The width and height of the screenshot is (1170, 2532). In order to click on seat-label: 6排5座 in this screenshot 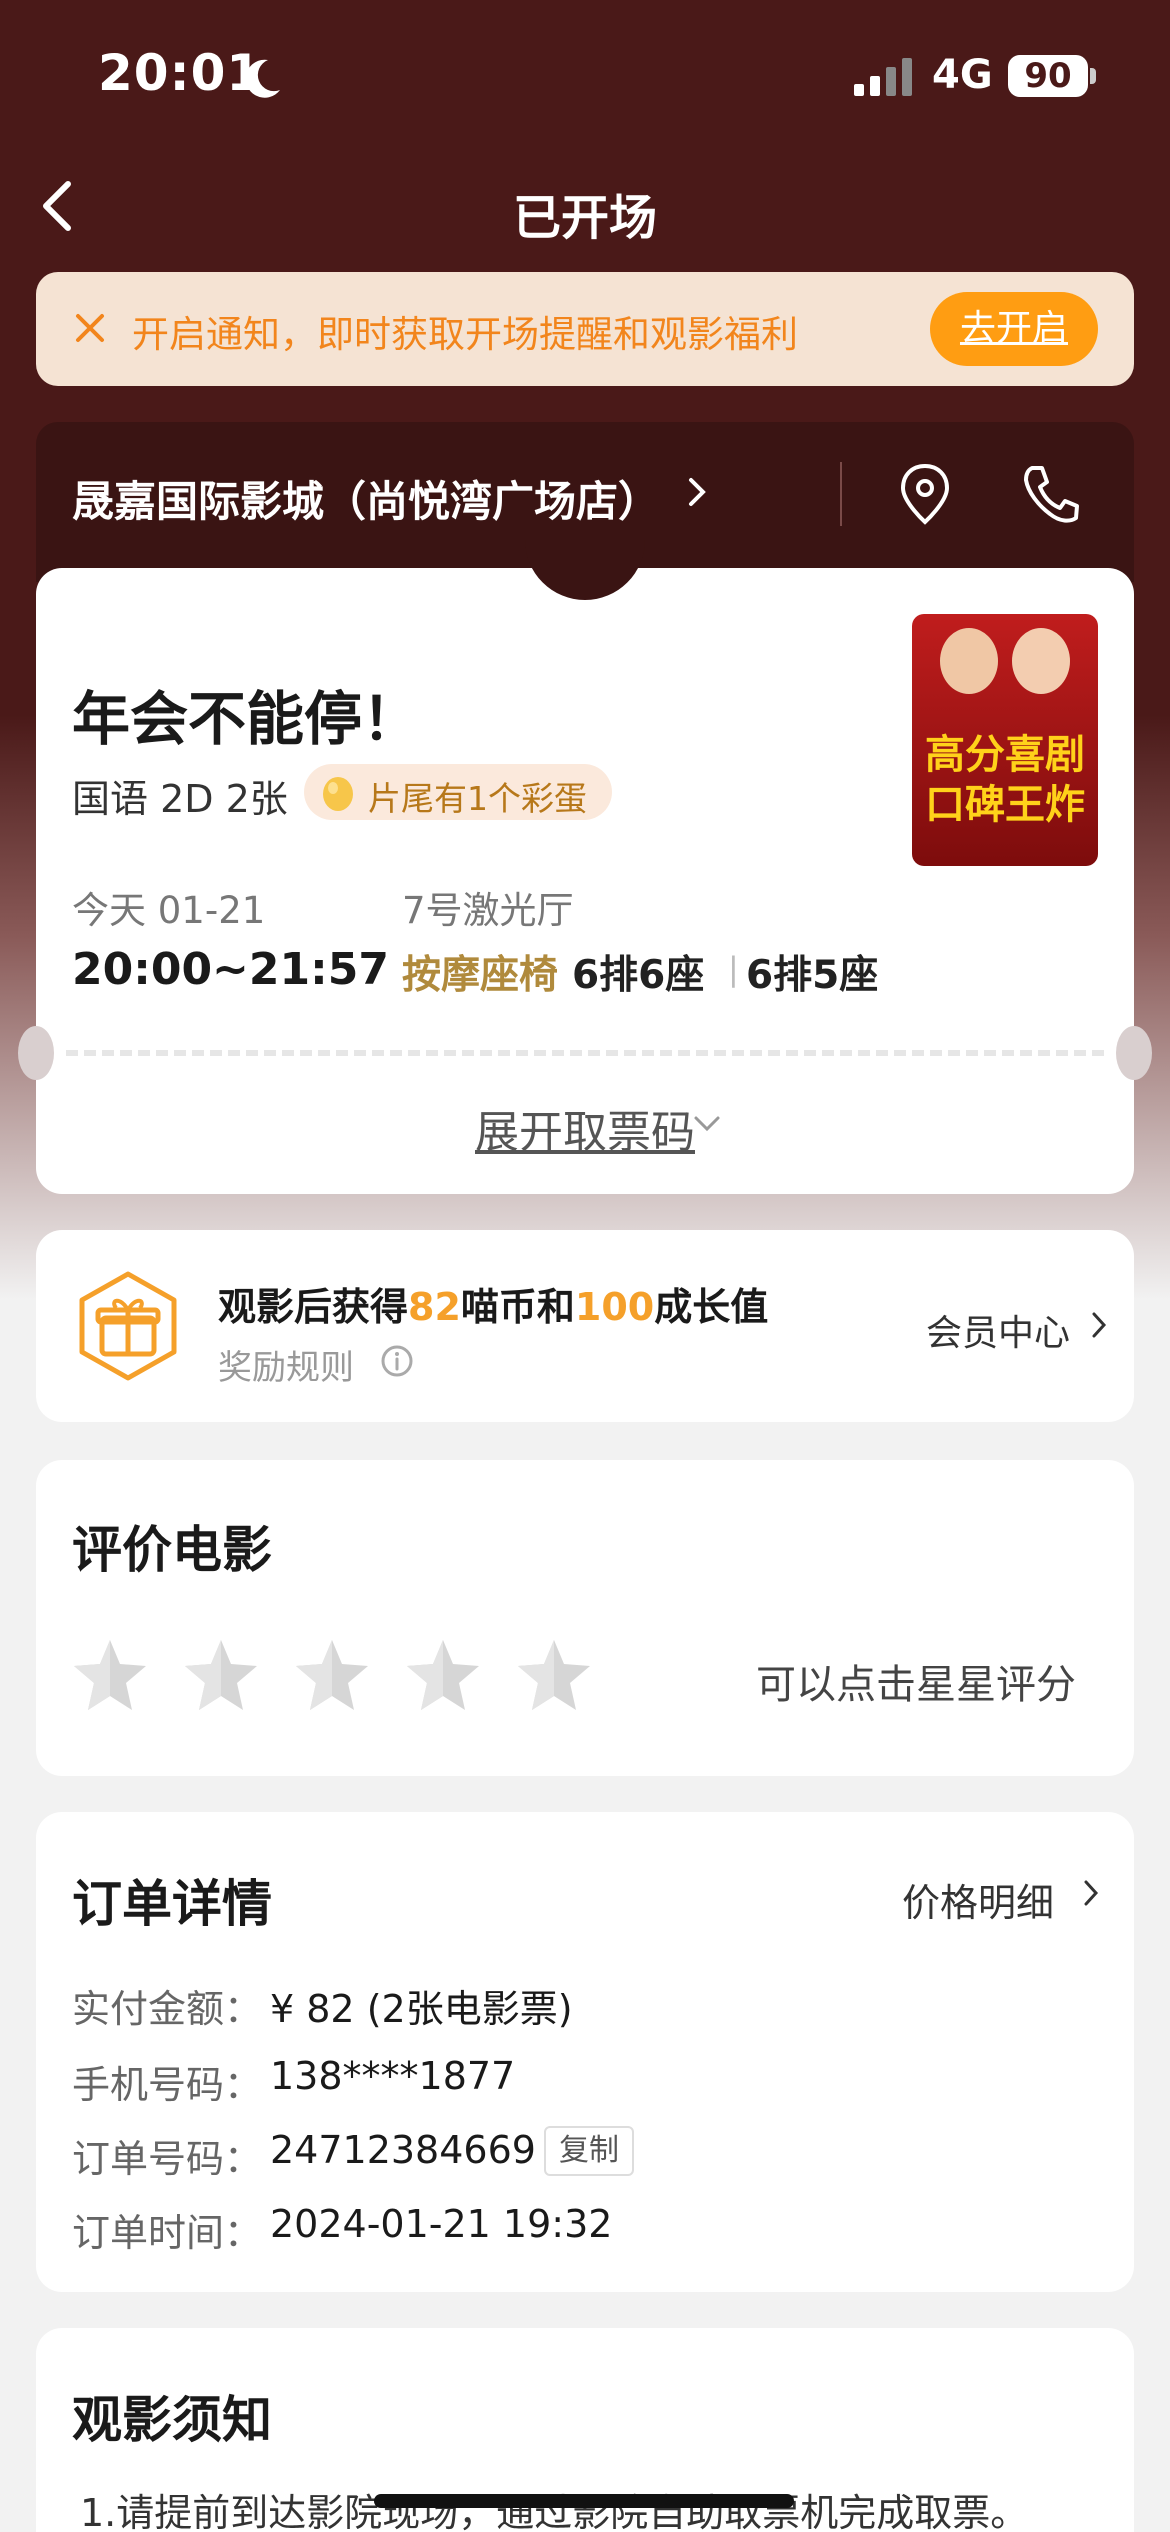, I will do `click(812, 975)`.